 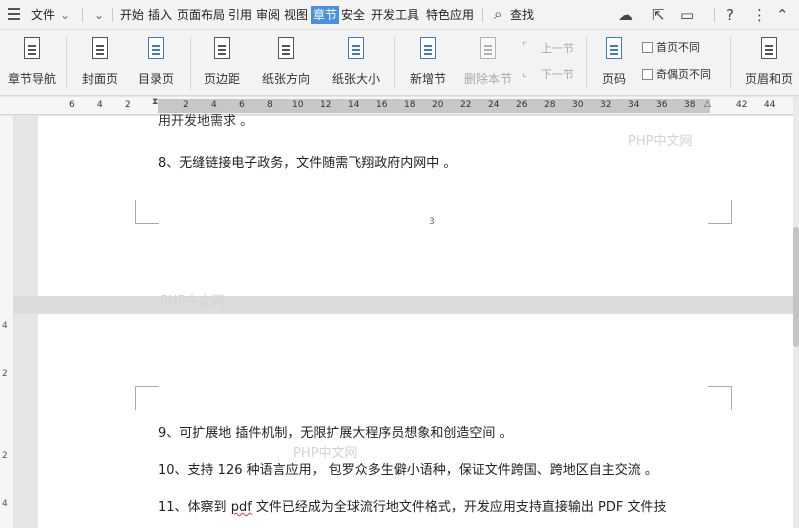 I want to click on odd-even-different-checkbox: 奇偶页不同, so click(x=676, y=74).